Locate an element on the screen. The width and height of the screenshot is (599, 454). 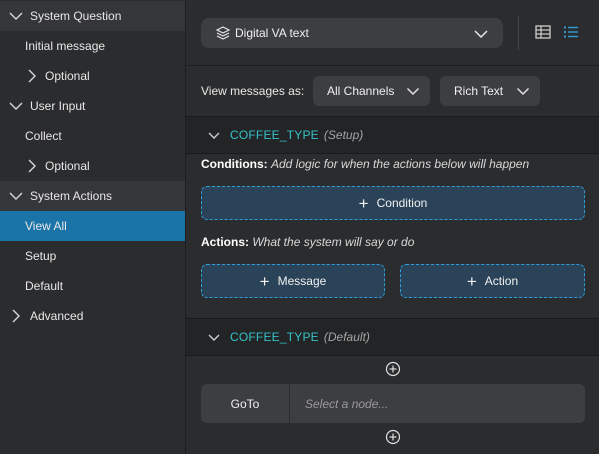
goto-node-input is located at coordinates (437, 403).